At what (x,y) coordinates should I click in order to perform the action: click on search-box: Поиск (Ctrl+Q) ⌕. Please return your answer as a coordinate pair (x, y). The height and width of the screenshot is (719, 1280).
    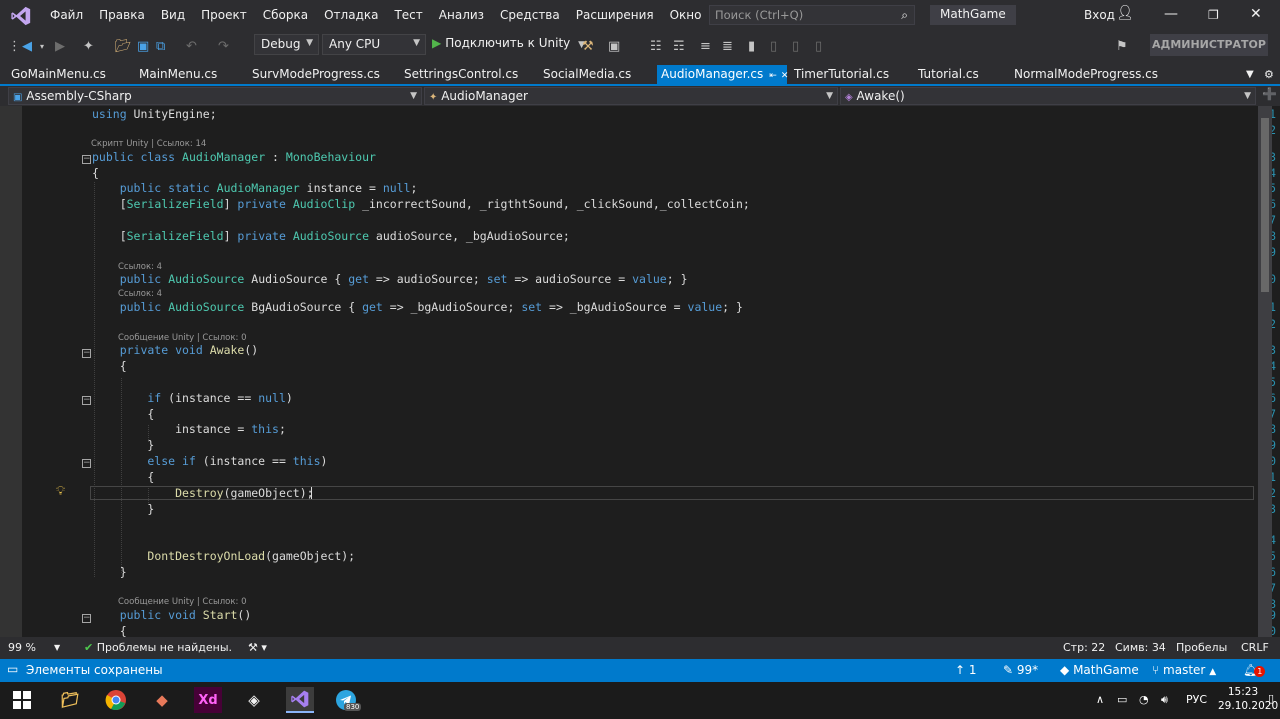
    Looking at the image, I should click on (812, 15).